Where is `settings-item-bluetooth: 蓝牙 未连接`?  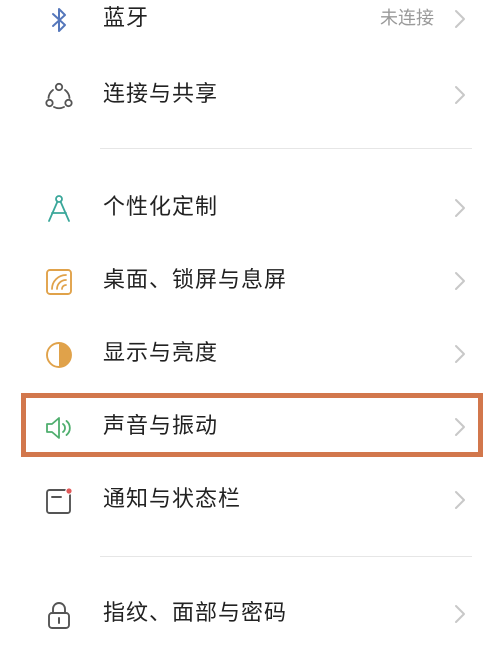
settings-item-bluetooth: 蓝牙 未连接 is located at coordinates (250, 25).